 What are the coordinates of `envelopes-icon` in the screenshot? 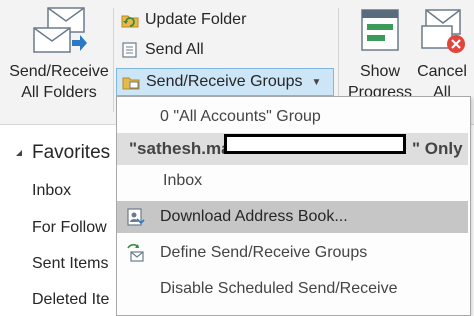 It's located at (60, 30).